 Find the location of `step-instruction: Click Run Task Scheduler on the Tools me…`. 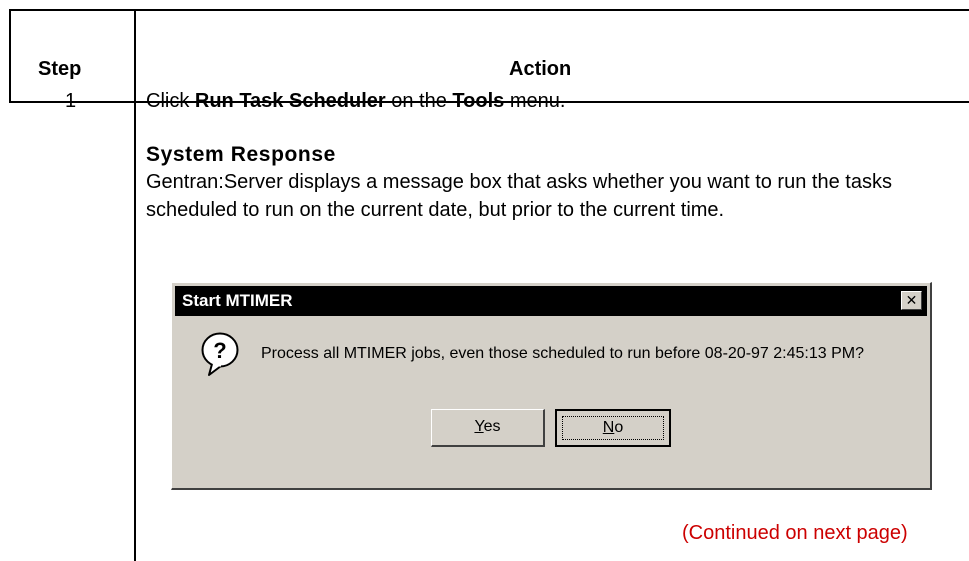

step-instruction: Click Run Task Scheduler on the Tools me… is located at coordinates (355, 101).